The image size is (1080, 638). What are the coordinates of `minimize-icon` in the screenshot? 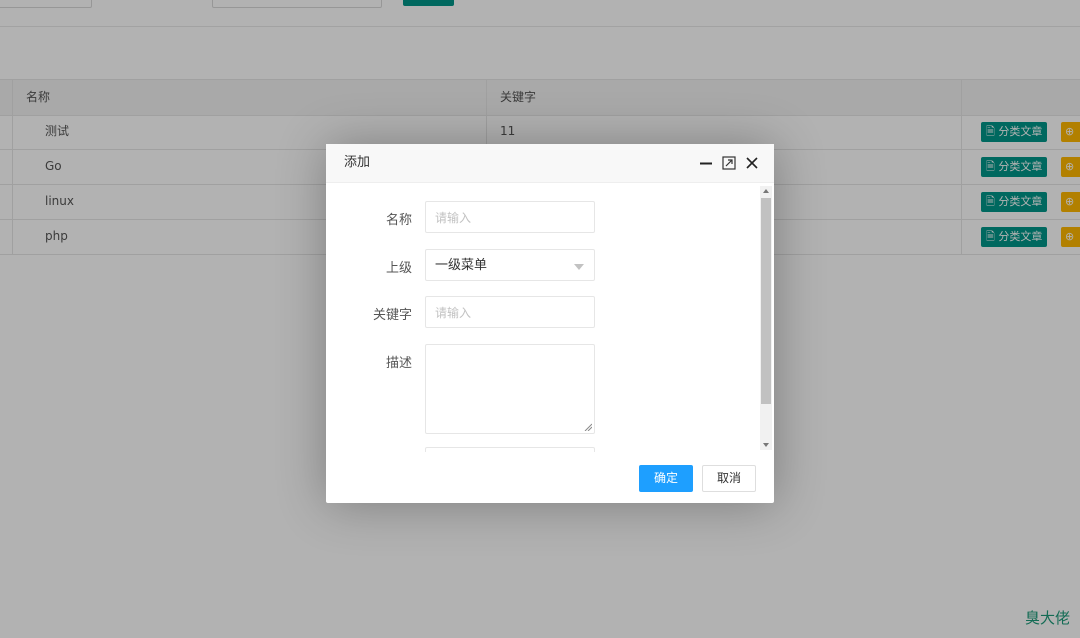 It's located at (706, 163).